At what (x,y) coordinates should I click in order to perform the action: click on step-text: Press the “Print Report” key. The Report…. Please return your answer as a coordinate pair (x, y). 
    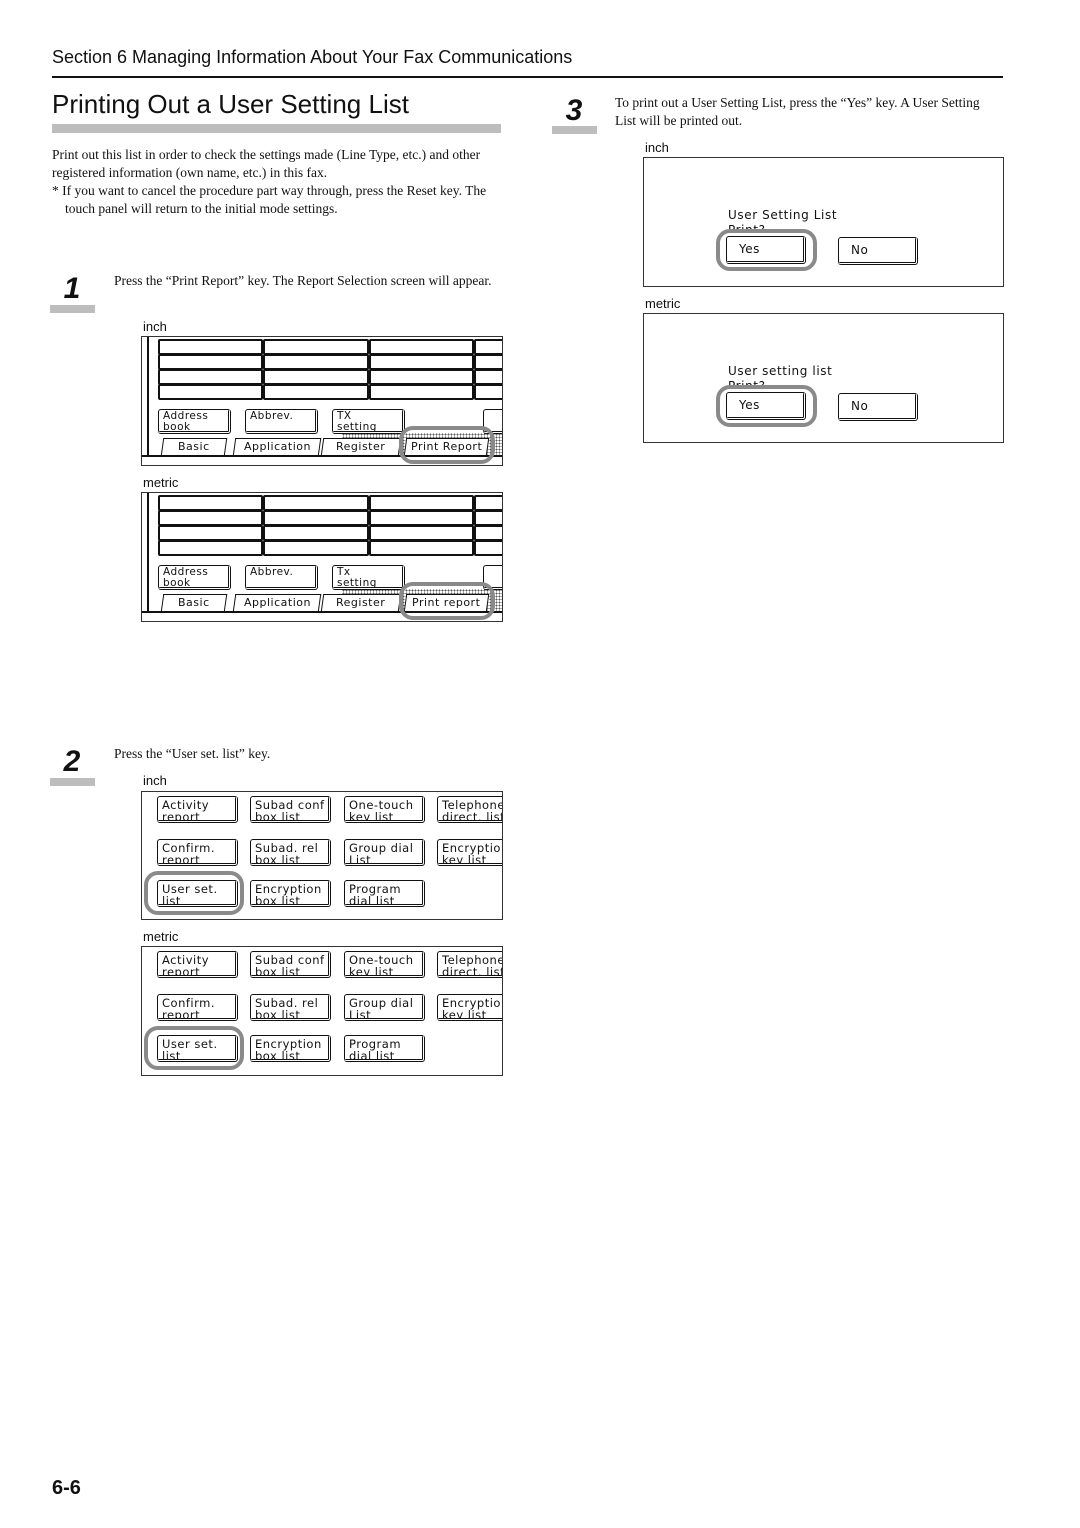
    Looking at the image, I should click on (303, 280).